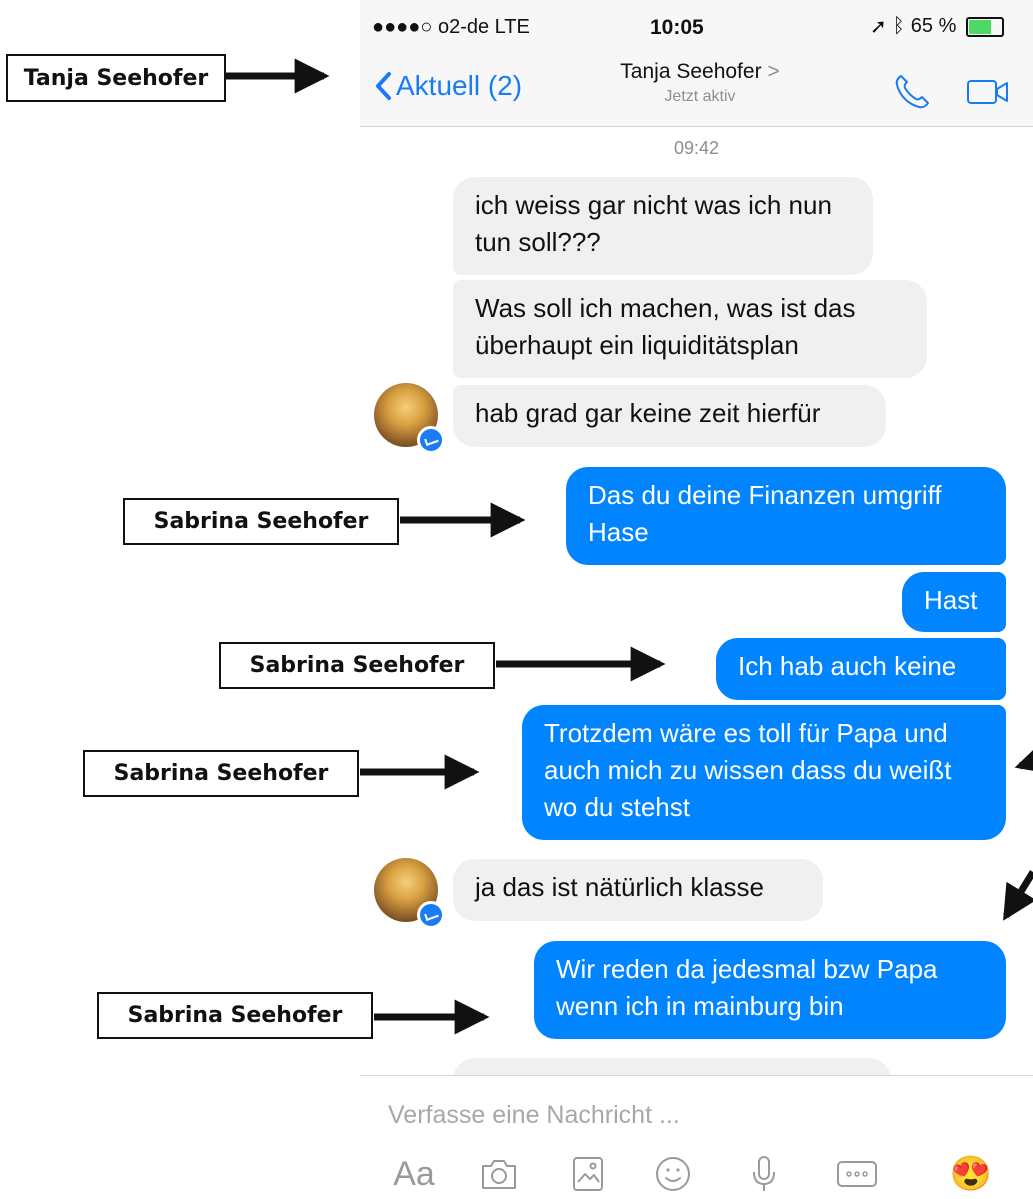 This screenshot has height=1199, width=1033. Describe the element at coordinates (116, 78) in the screenshot. I see `annotation-label-header: Tanja Seehofer` at that location.